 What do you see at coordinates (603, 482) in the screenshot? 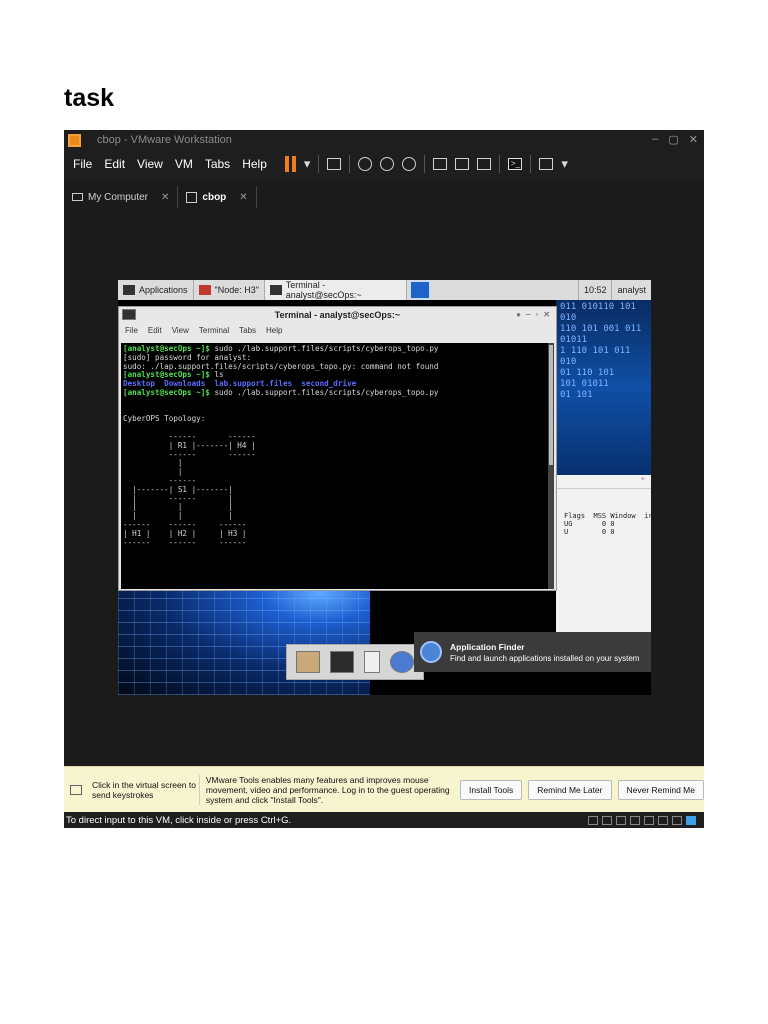
I see `bg-window-header: +` at bounding box center [603, 482].